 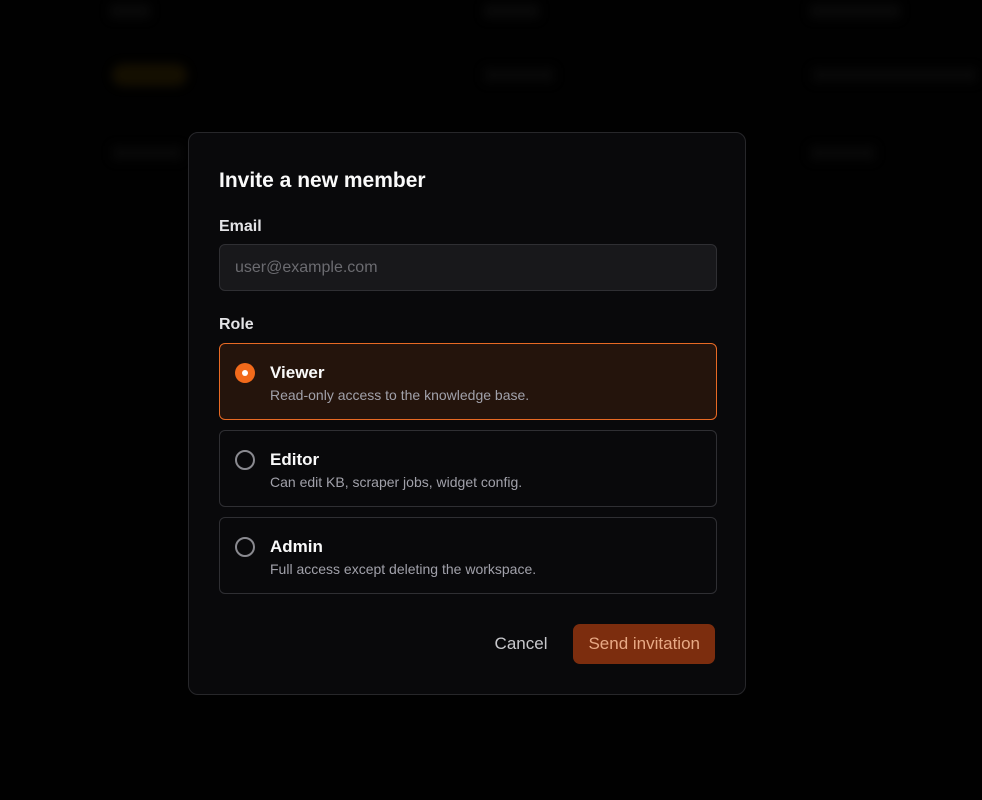 What do you see at coordinates (521, 644) in the screenshot?
I see `cancel-button: Cancel` at bounding box center [521, 644].